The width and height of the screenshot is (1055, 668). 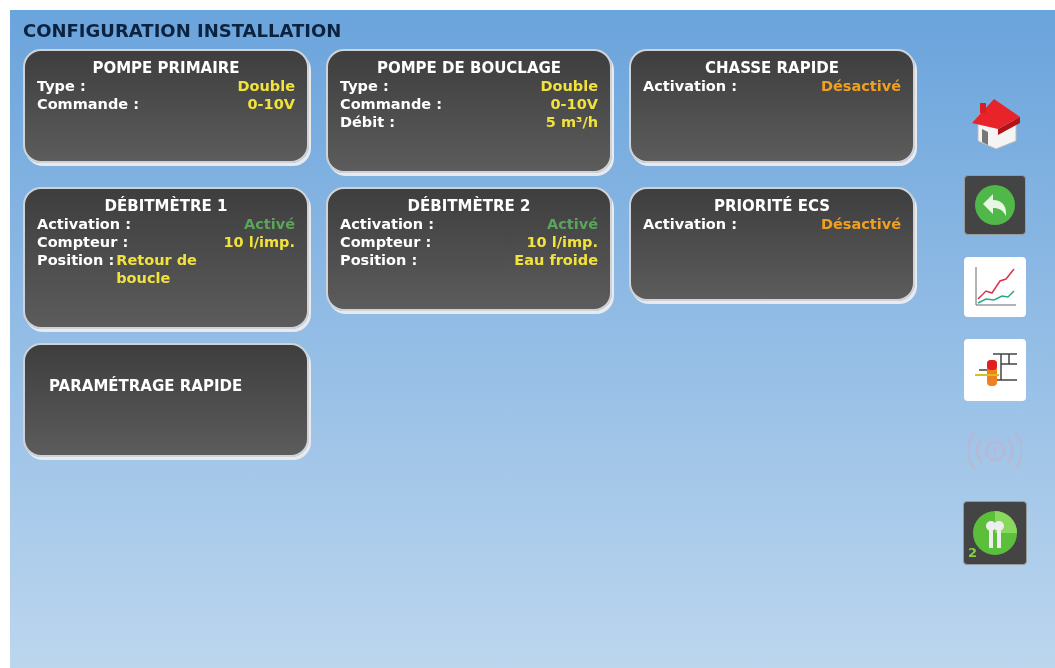 I want to click on card-title: CHASSE RAPIDE, so click(x=772, y=68).